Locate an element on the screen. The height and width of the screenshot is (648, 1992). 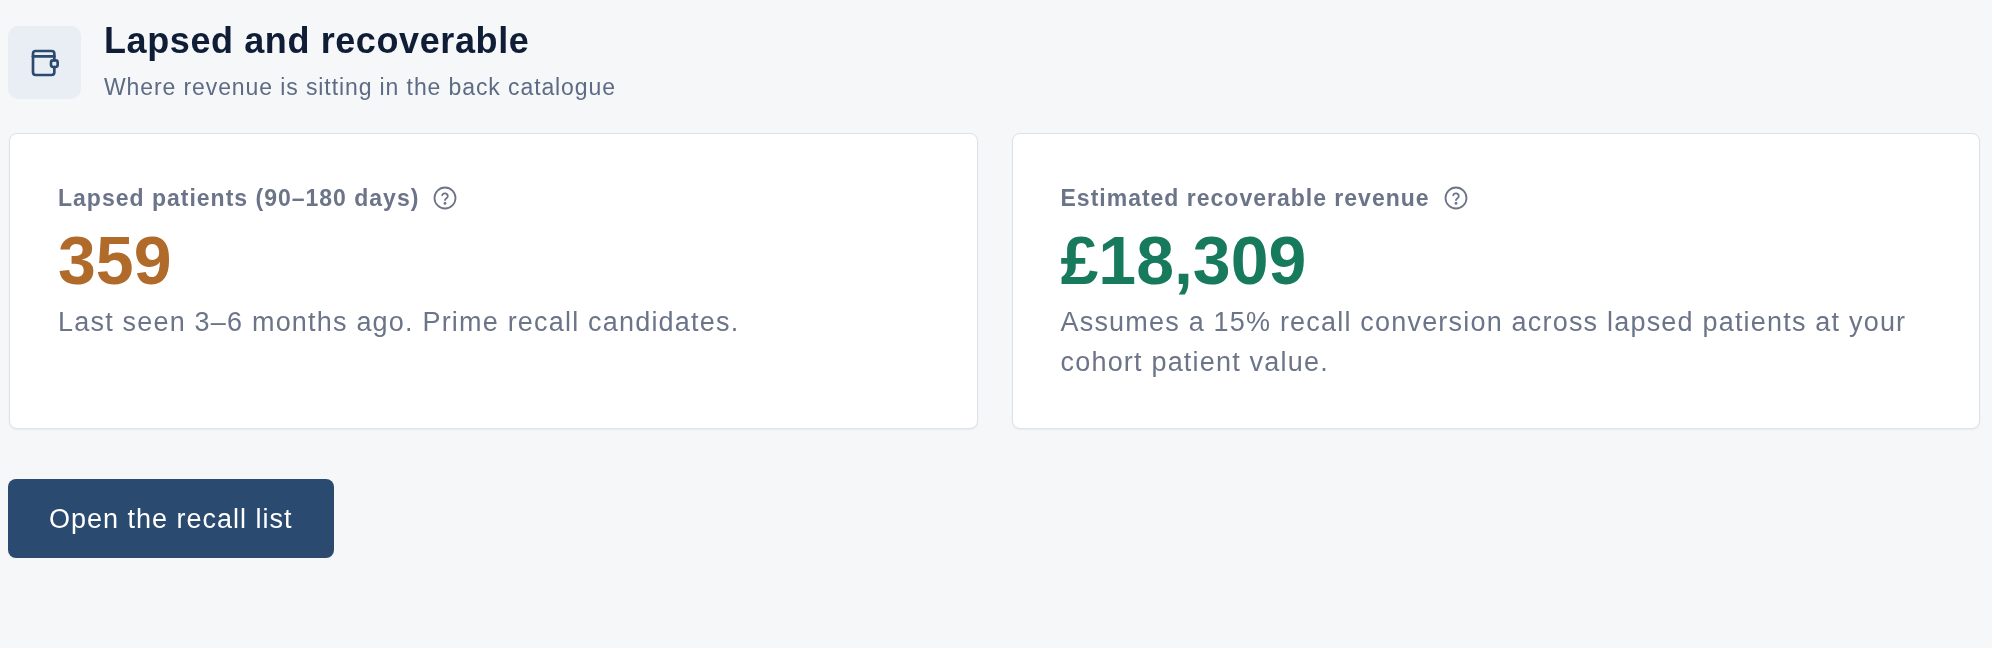
wallet-icon is located at coordinates (44, 62).